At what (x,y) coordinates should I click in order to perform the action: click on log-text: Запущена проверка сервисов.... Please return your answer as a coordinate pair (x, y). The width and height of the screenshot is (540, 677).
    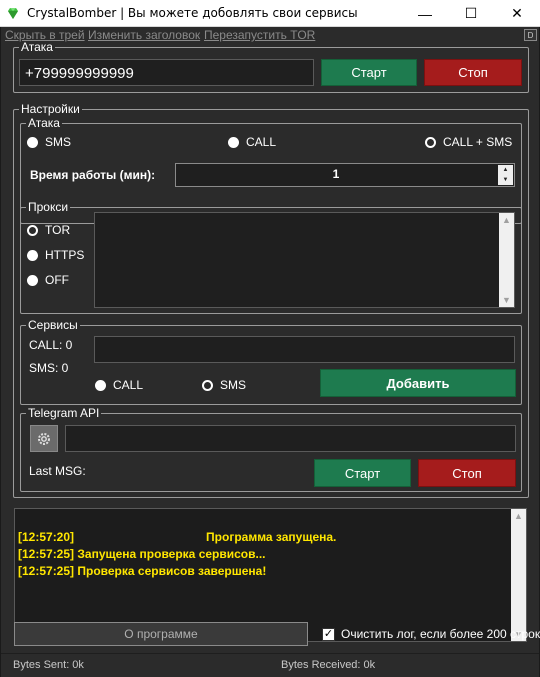
    Looking at the image, I should click on (171, 554).